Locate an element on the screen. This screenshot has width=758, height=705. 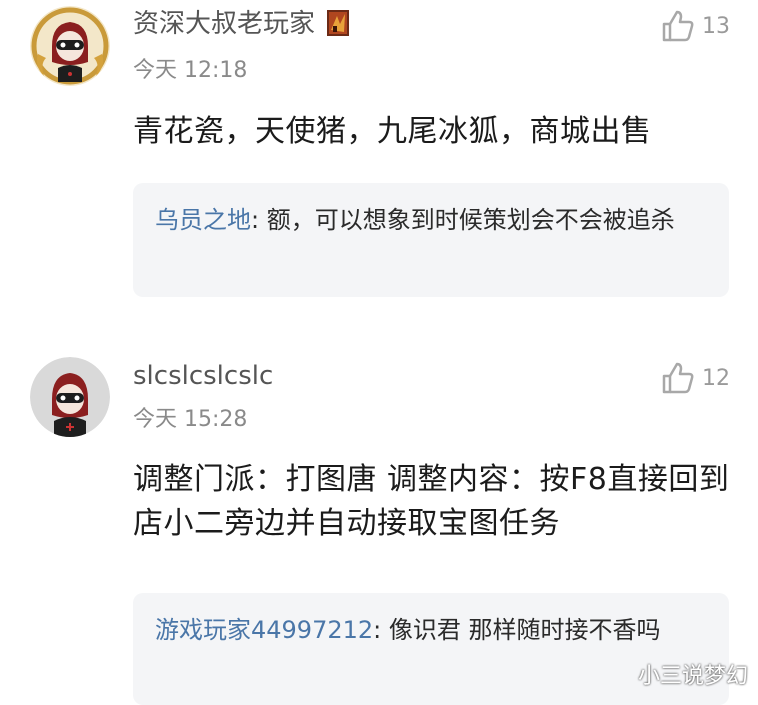
username: slcslcslcslc is located at coordinates (203, 376).